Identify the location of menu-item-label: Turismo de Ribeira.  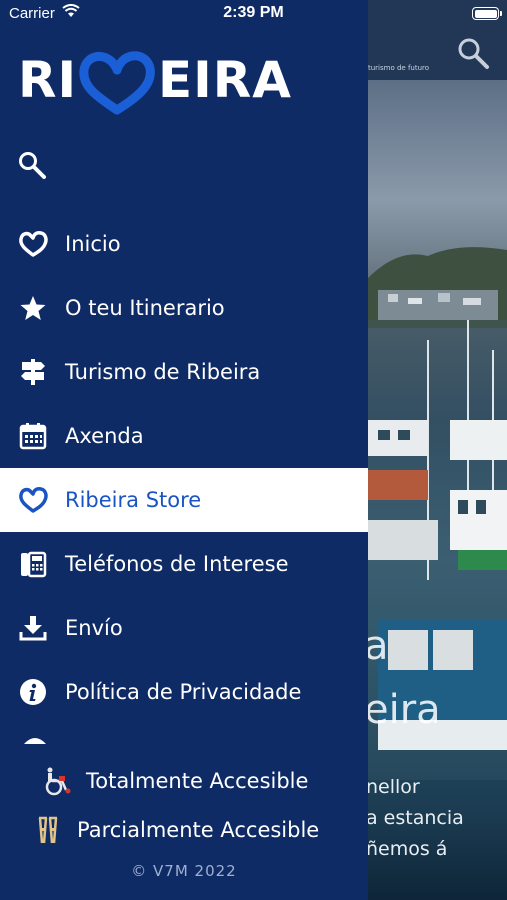
(163, 372).